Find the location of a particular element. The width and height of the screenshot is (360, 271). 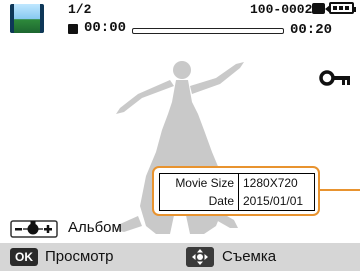

movie-size-label: Movie Size is located at coordinates (199, 183).